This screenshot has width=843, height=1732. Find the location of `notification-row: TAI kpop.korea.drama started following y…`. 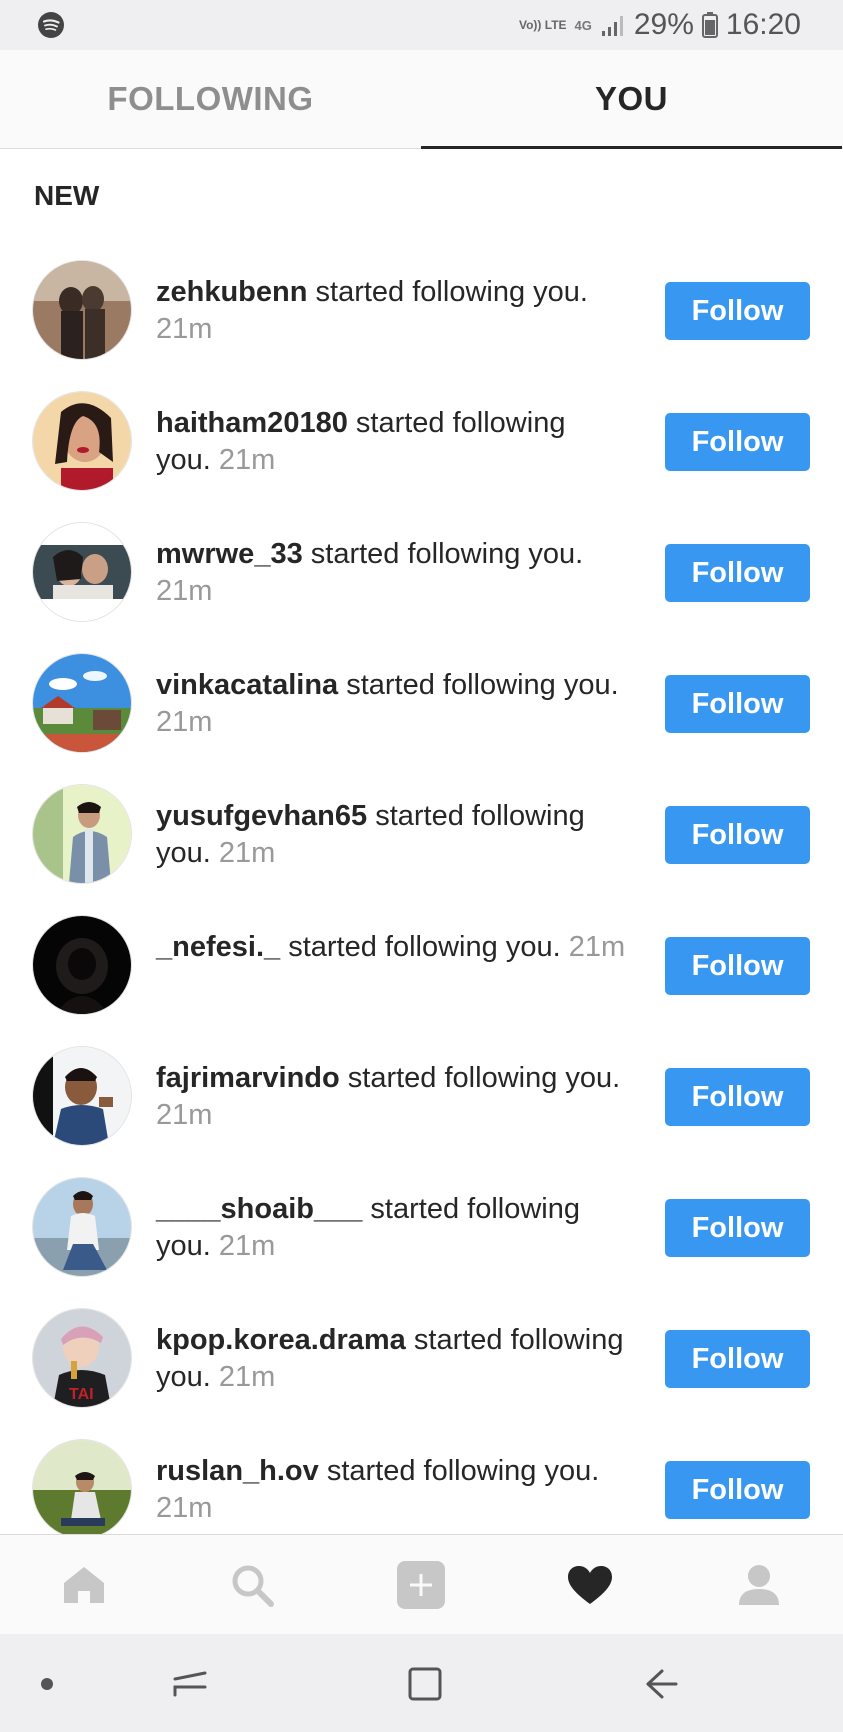

notification-row: TAI kpop.korea.drama started following y… is located at coordinates (421, 1361).